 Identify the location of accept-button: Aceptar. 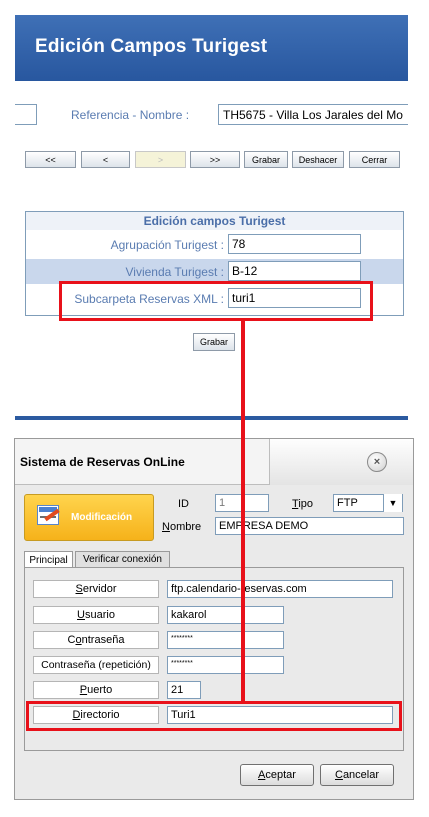
(277, 775).